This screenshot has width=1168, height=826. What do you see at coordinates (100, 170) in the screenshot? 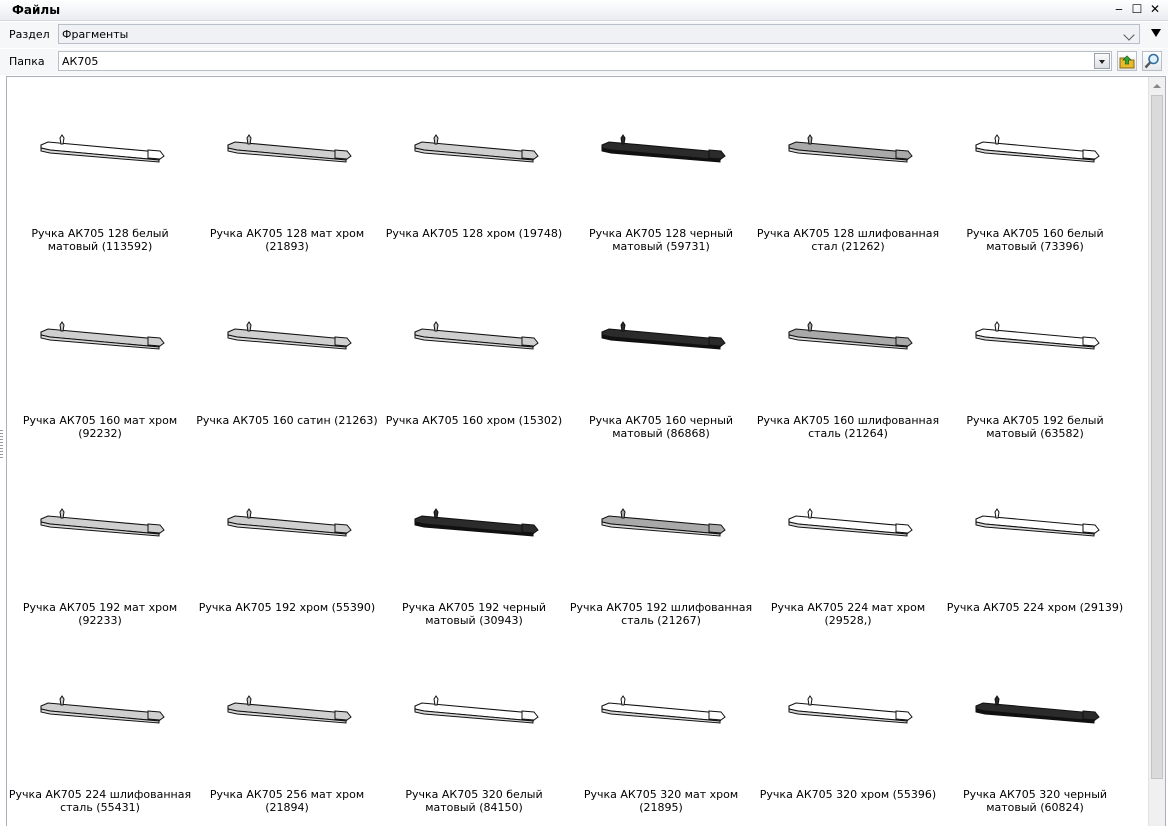
I see `fragment-item: Ручка АК705 128 белый матовый (113592)` at bounding box center [100, 170].